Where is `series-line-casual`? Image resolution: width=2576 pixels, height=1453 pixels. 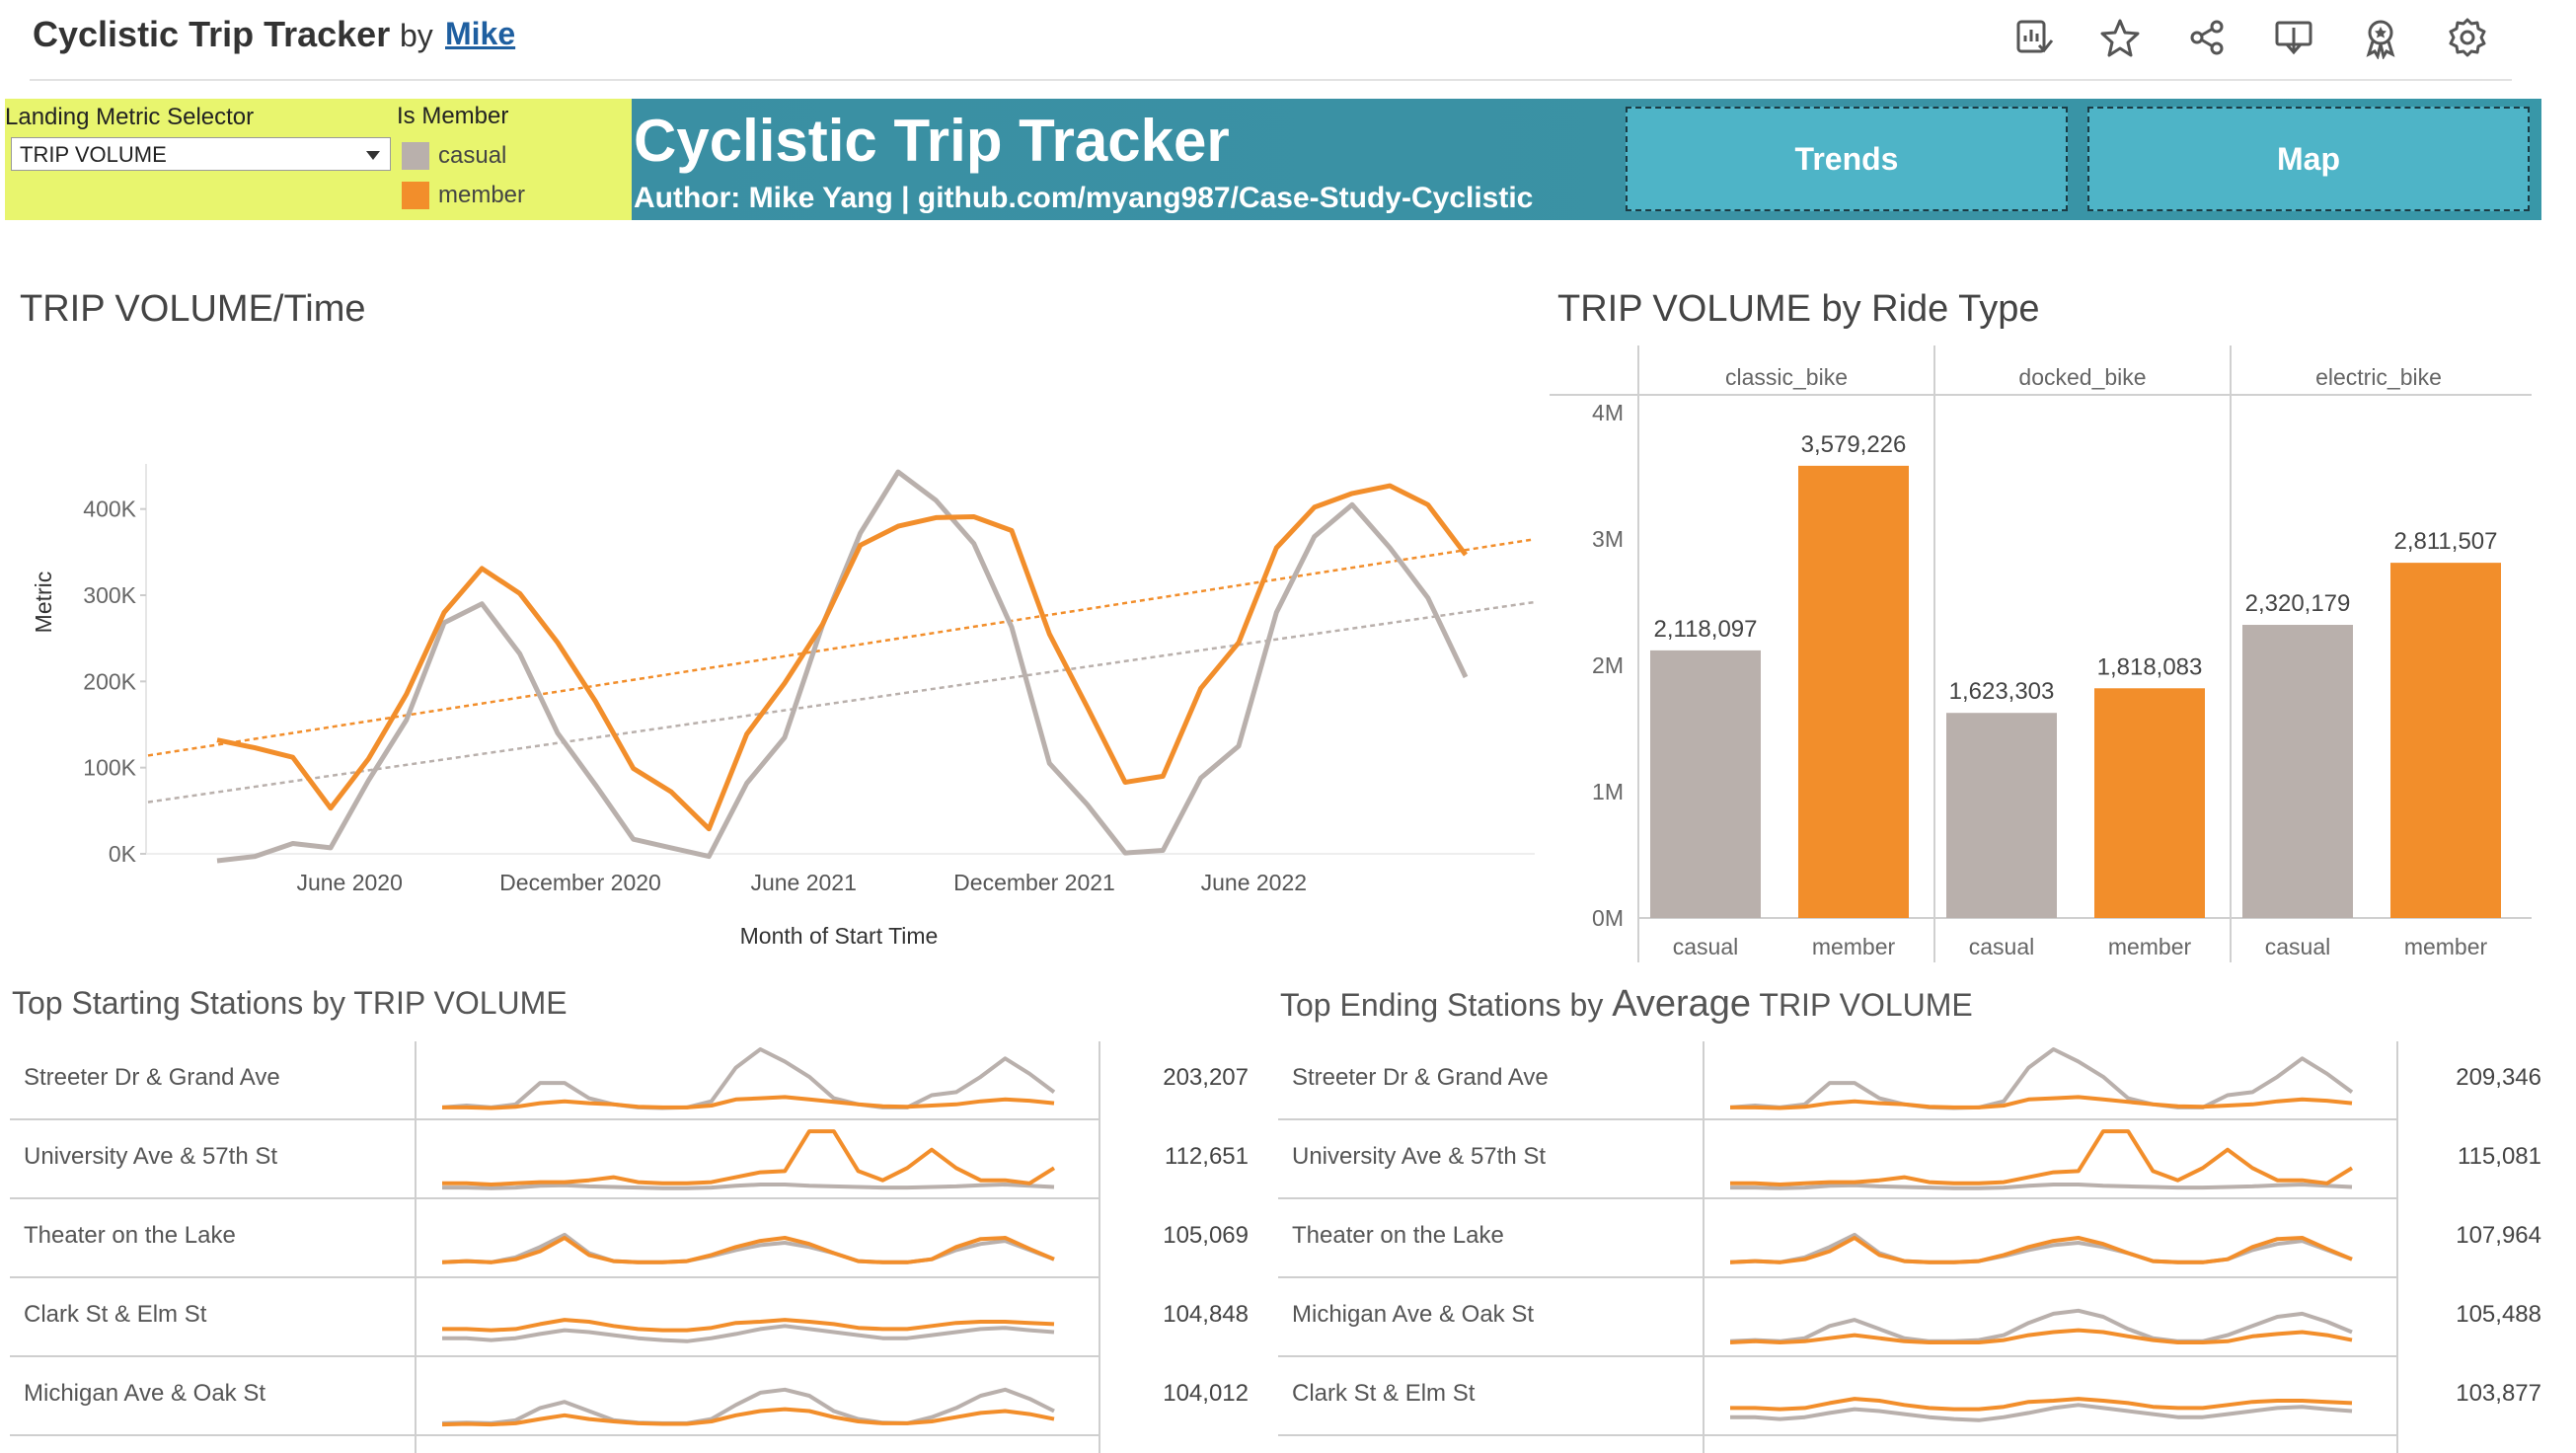 series-line-casual is located at coordinates (842, 666).